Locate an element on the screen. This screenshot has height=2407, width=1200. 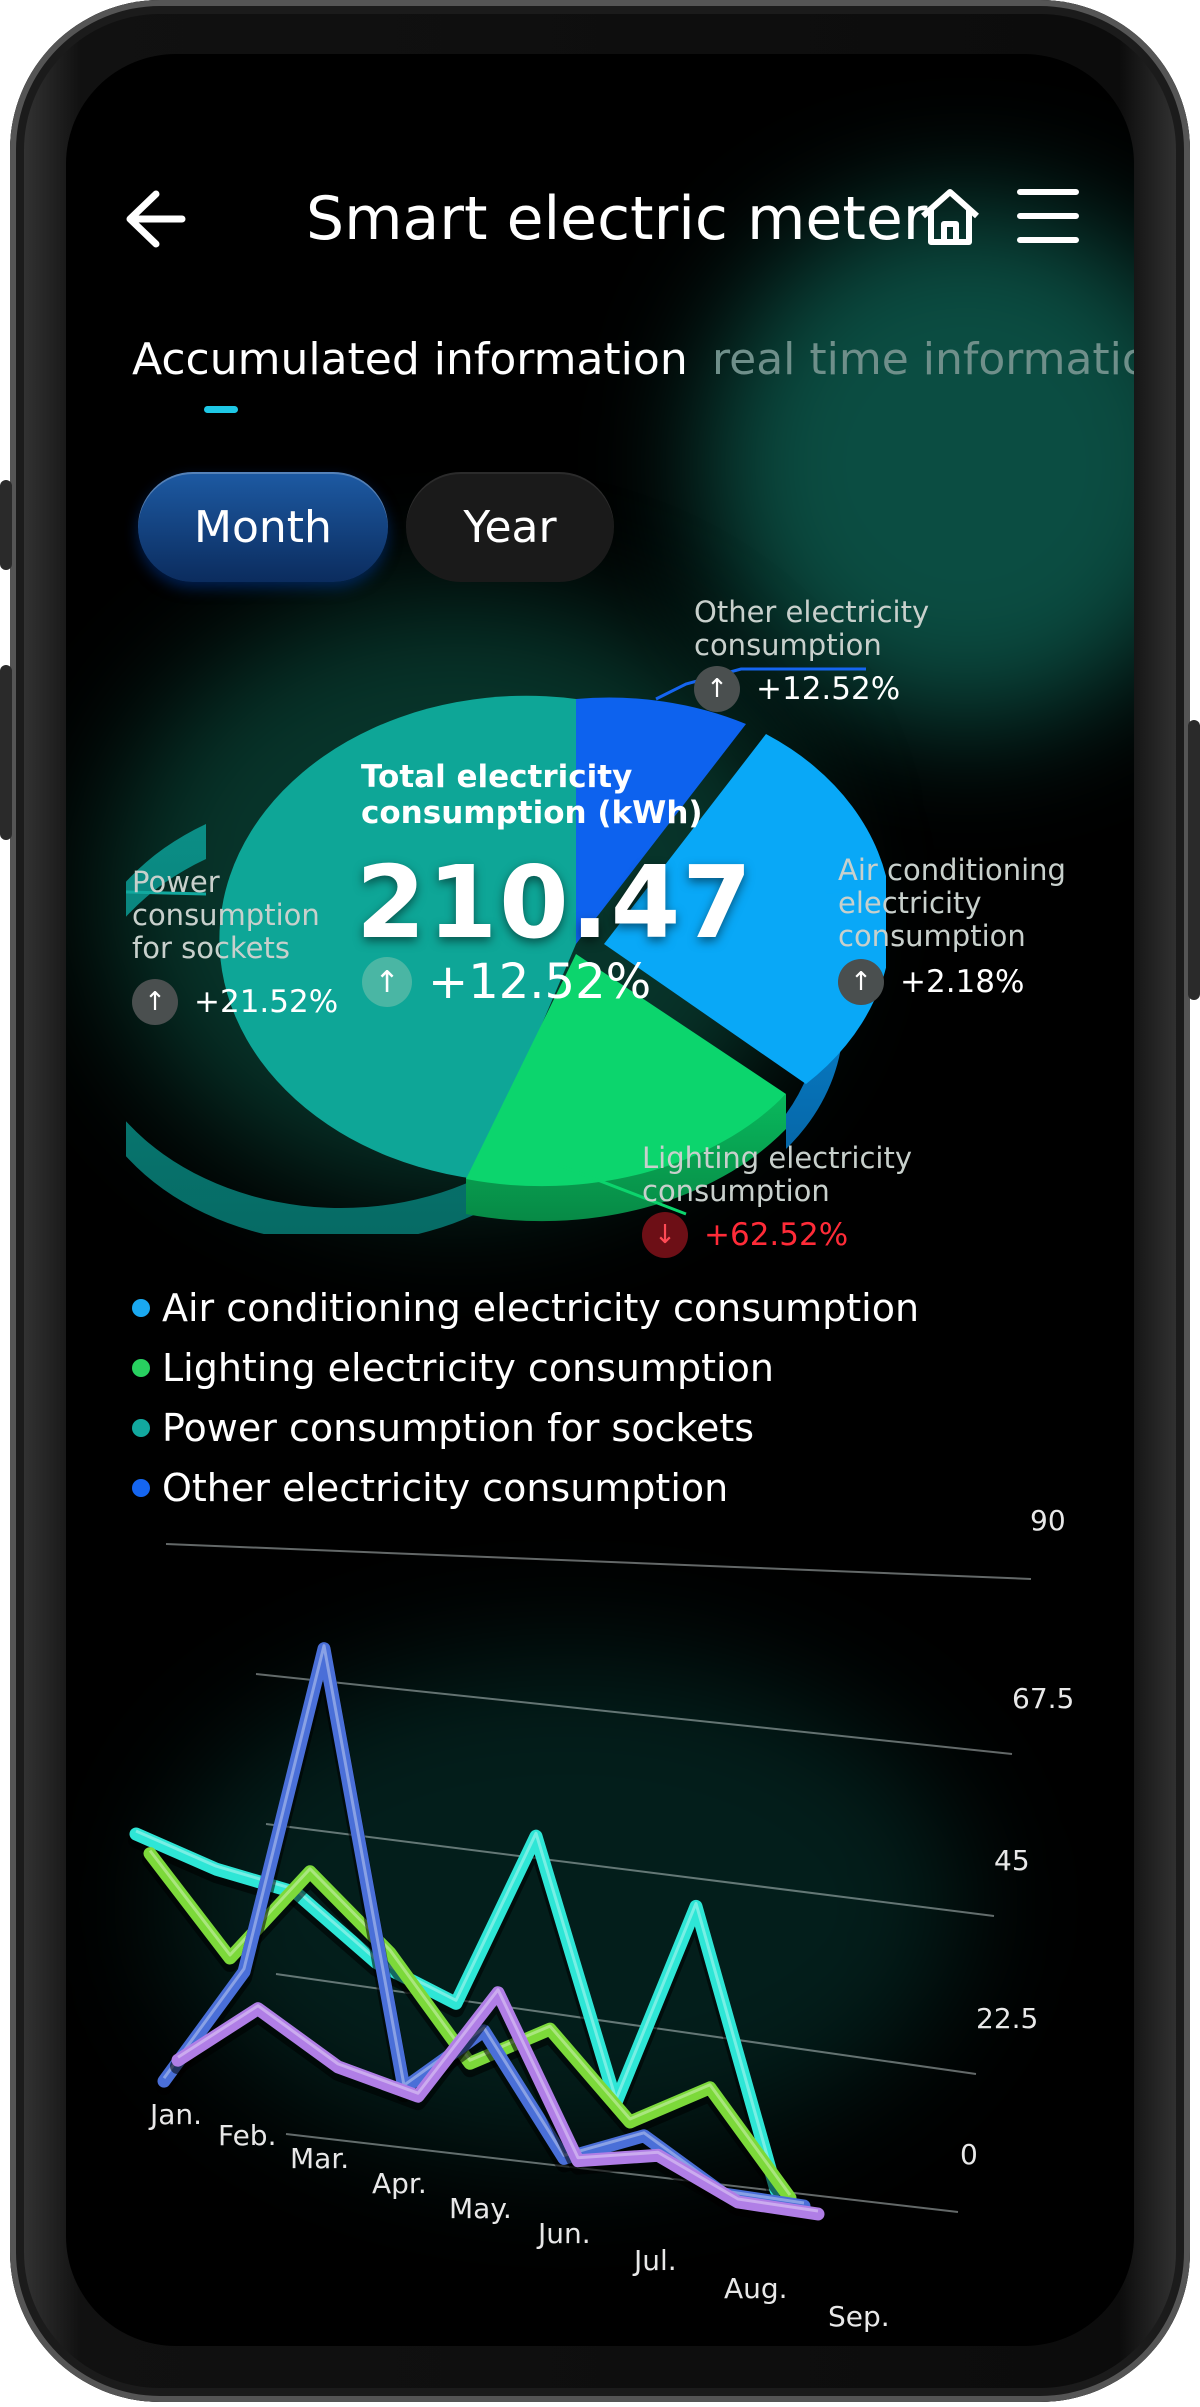
other-label-line2: consumption is located at coordinates (788, 645).